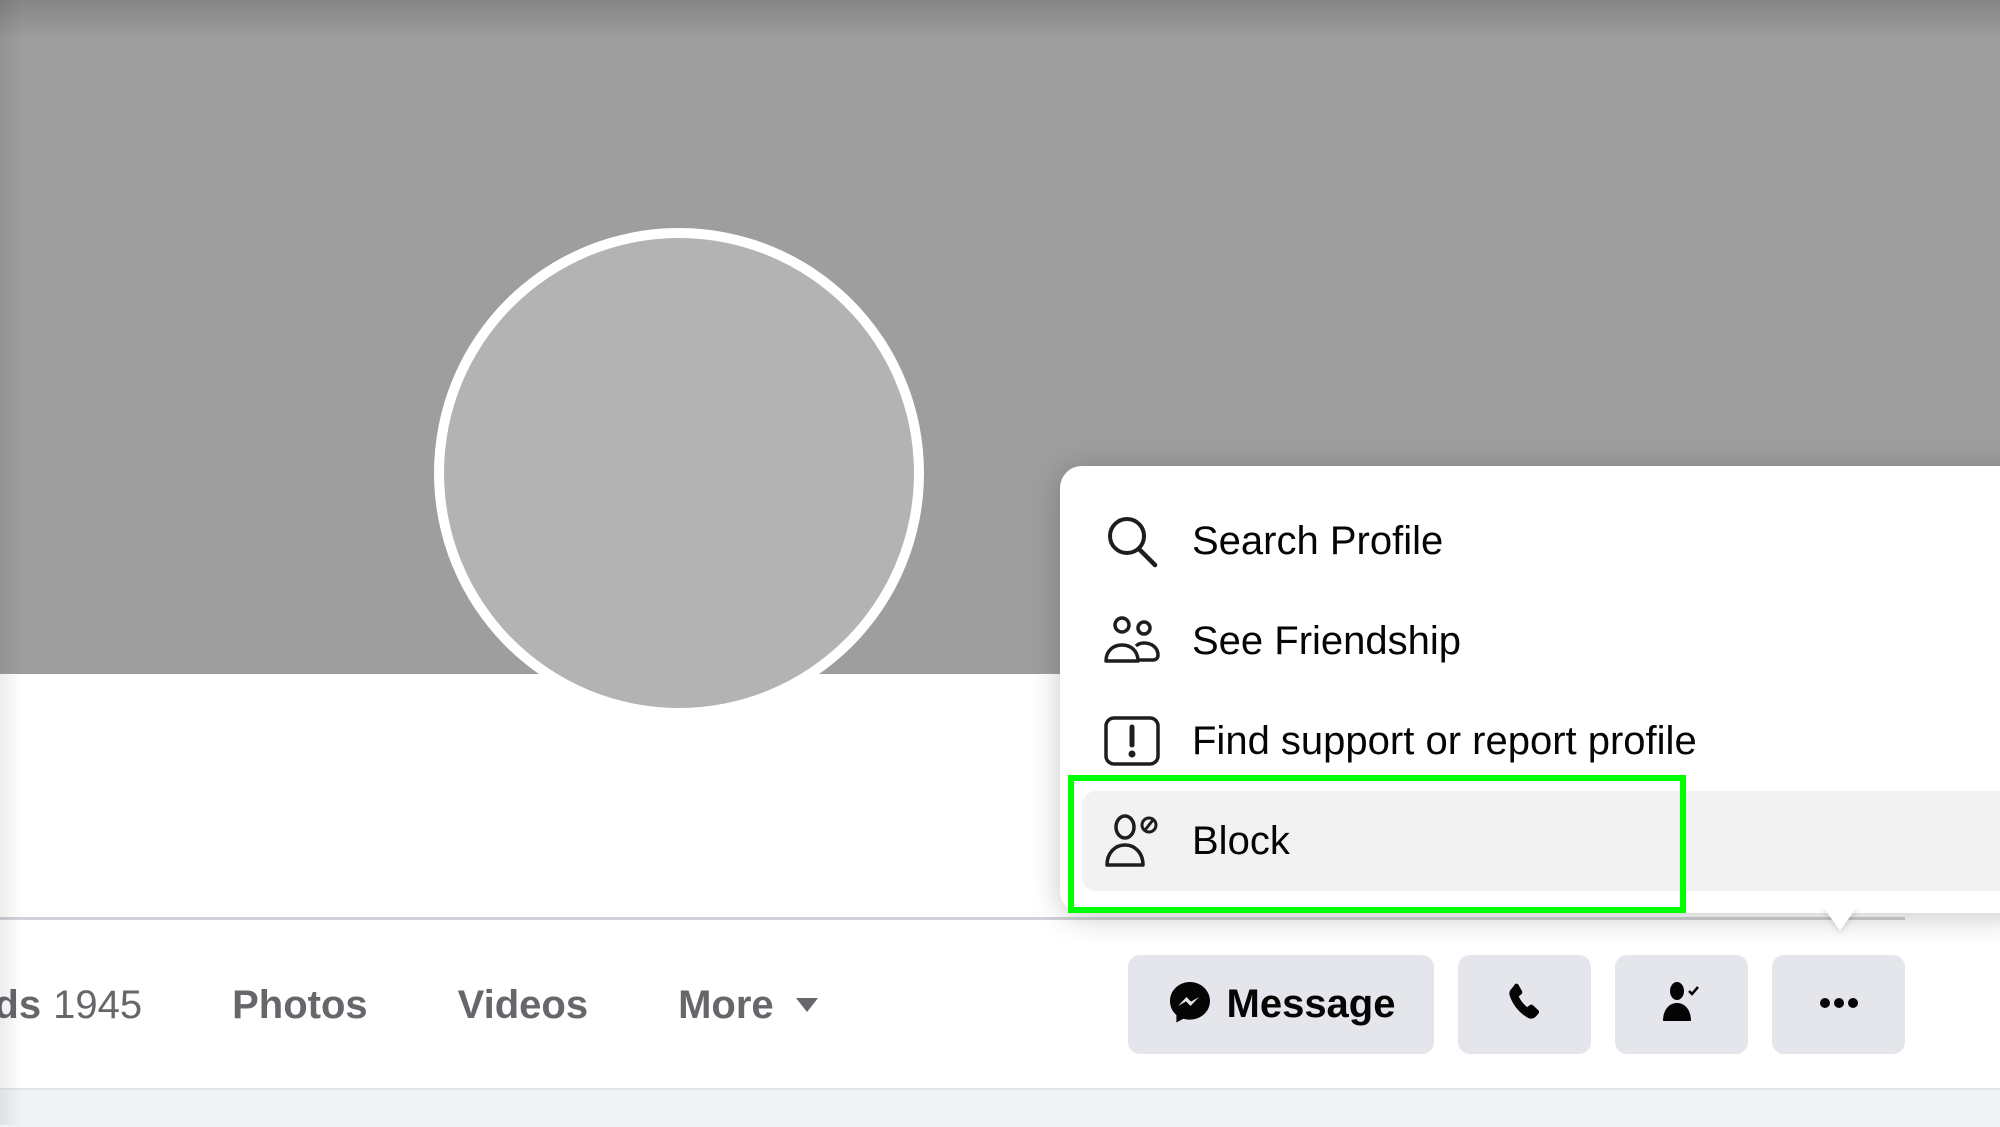 Image resolution: width=2000 pixels, height=1127 pixels. I want to click on profile-picture-placeholder, so click(679, 473).